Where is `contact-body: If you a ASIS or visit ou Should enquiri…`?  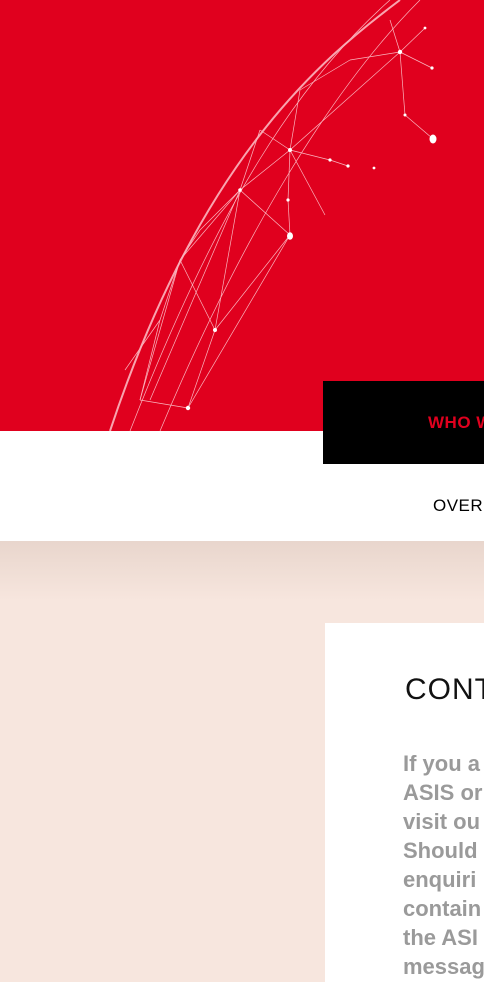
contact-body: If you a ASIS or visit ou Should enquiri… is located at coordinates (443, 865).